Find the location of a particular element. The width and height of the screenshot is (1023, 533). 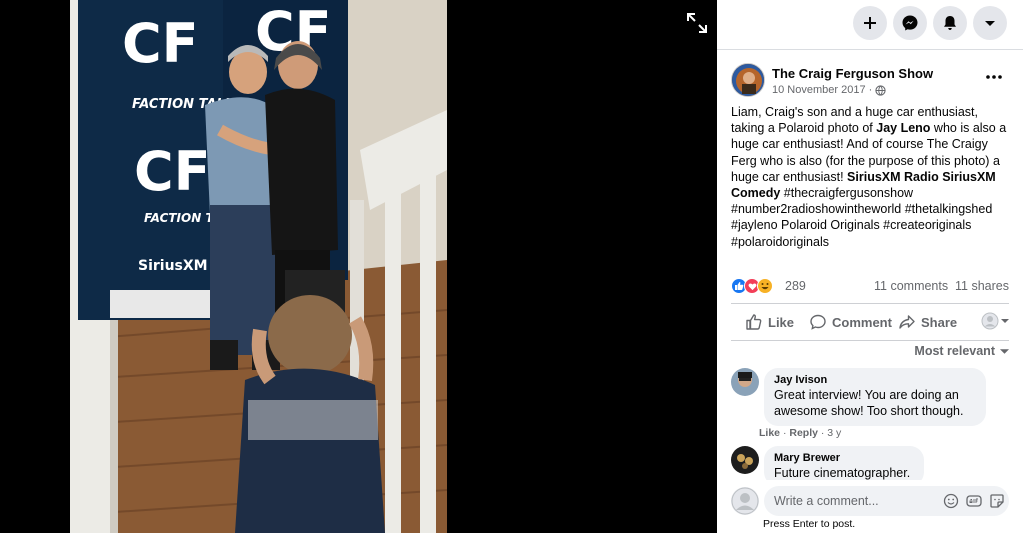

sort-label: Most relevant is located at coordinates (954, 351).